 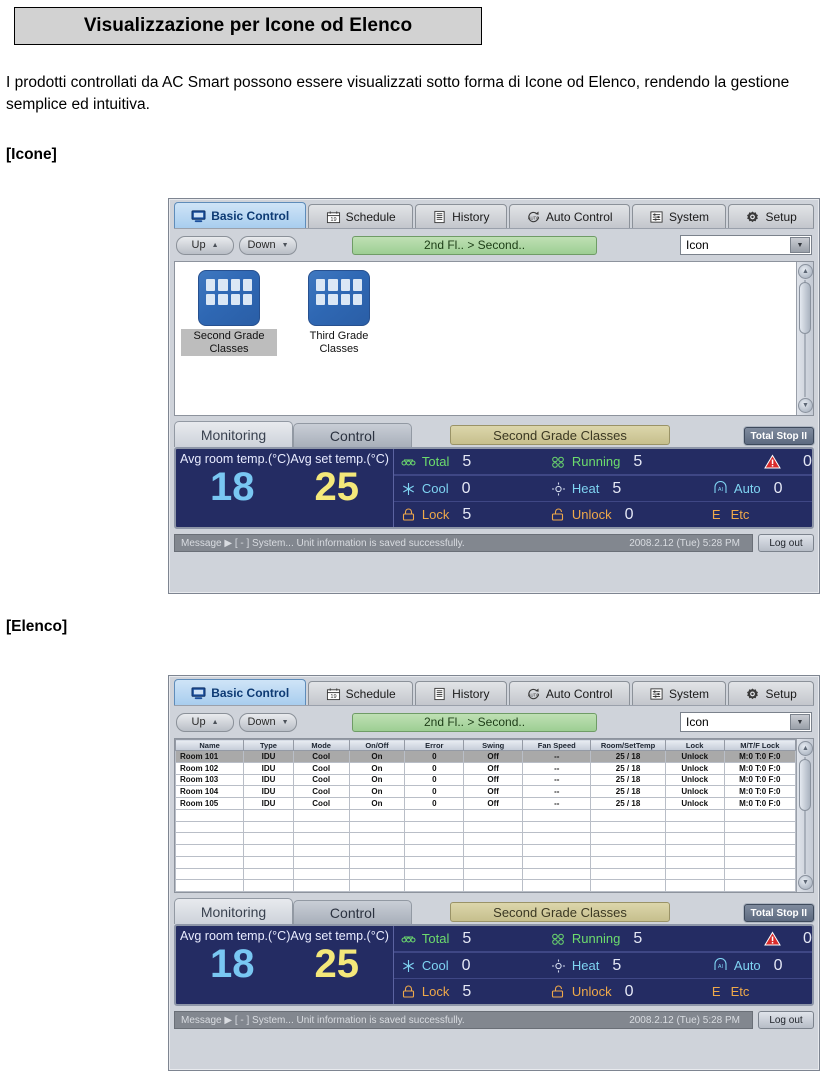 I want to click on table-cell: 25 / 18, so click(x=628, y=803).